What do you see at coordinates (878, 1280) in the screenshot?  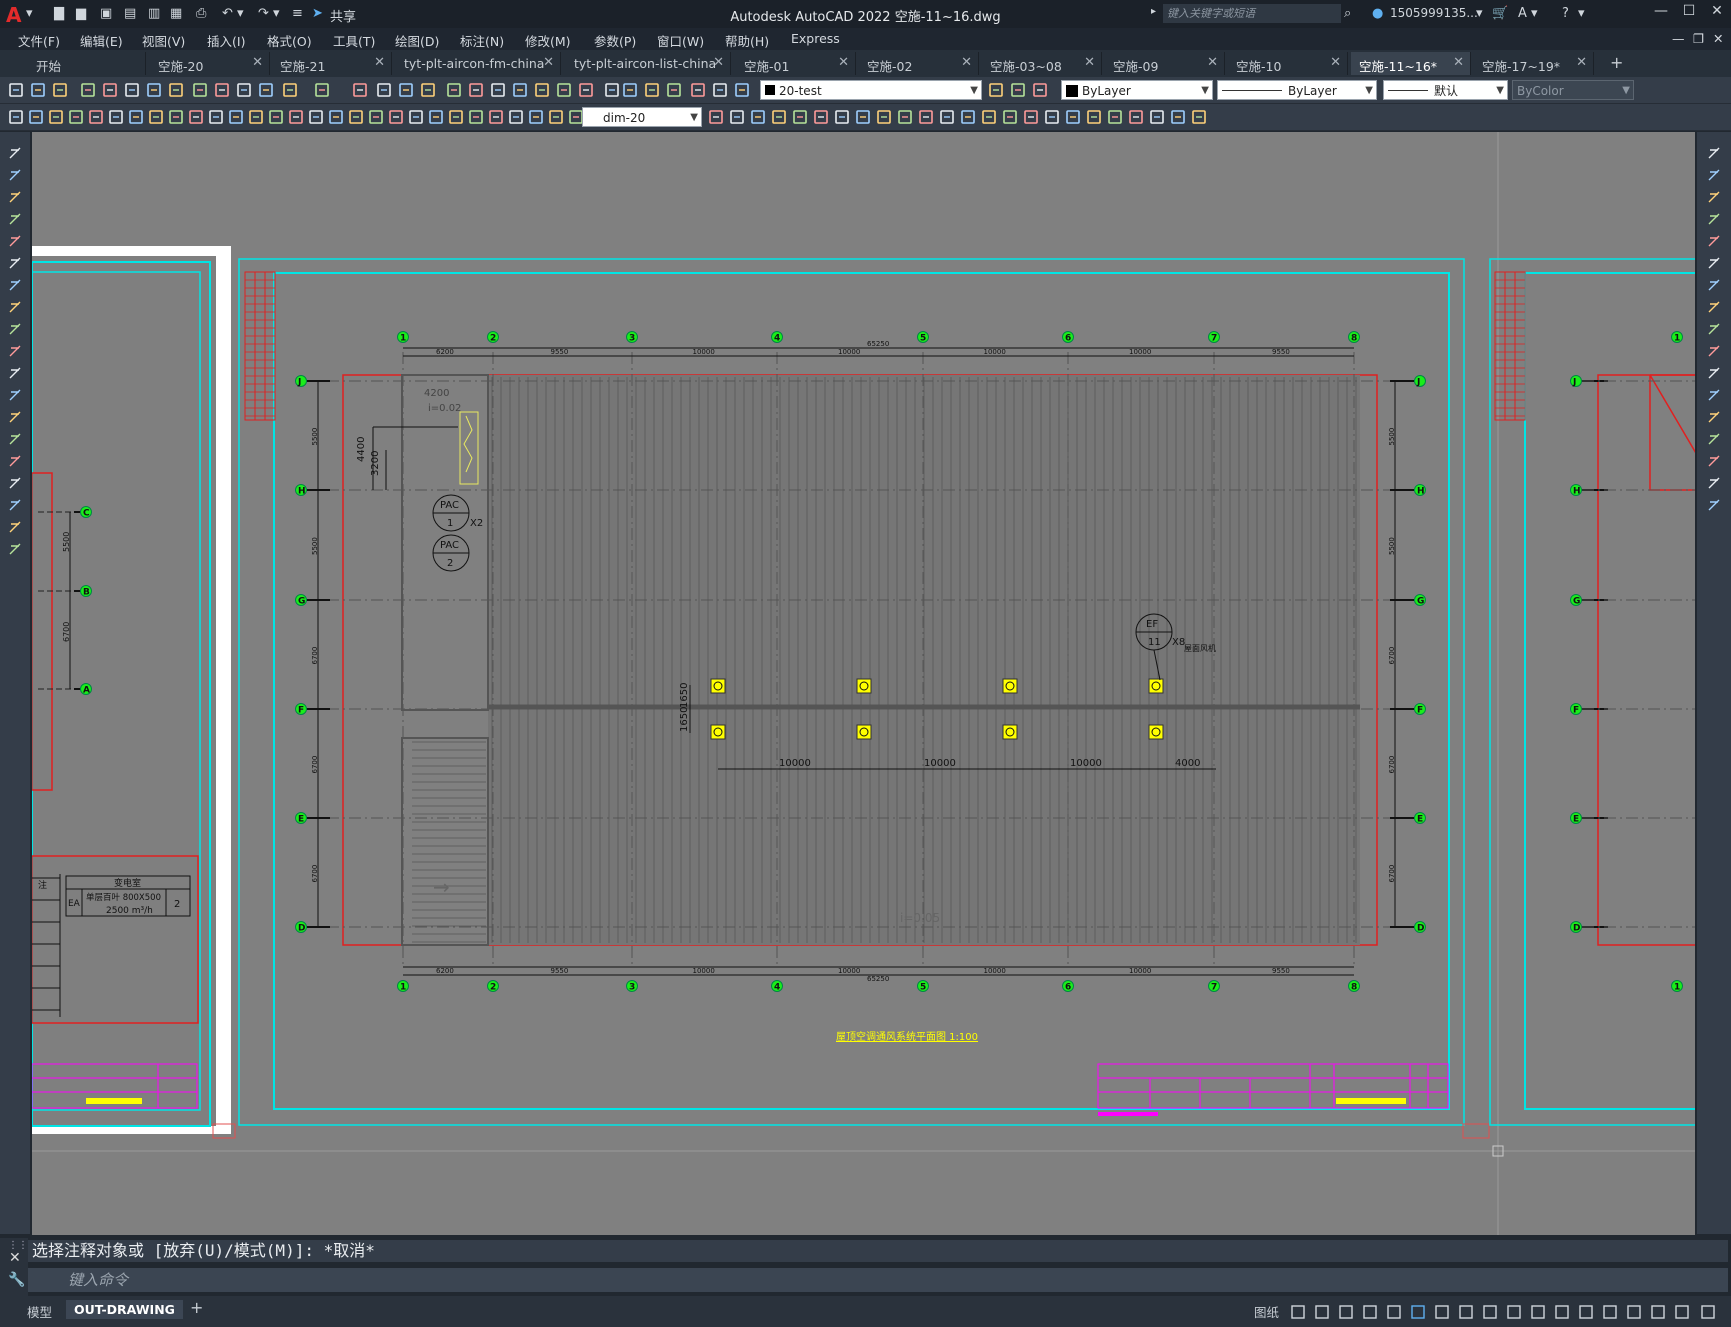 I see `command-input: 键入命令` at bounding box center [878, 1280].